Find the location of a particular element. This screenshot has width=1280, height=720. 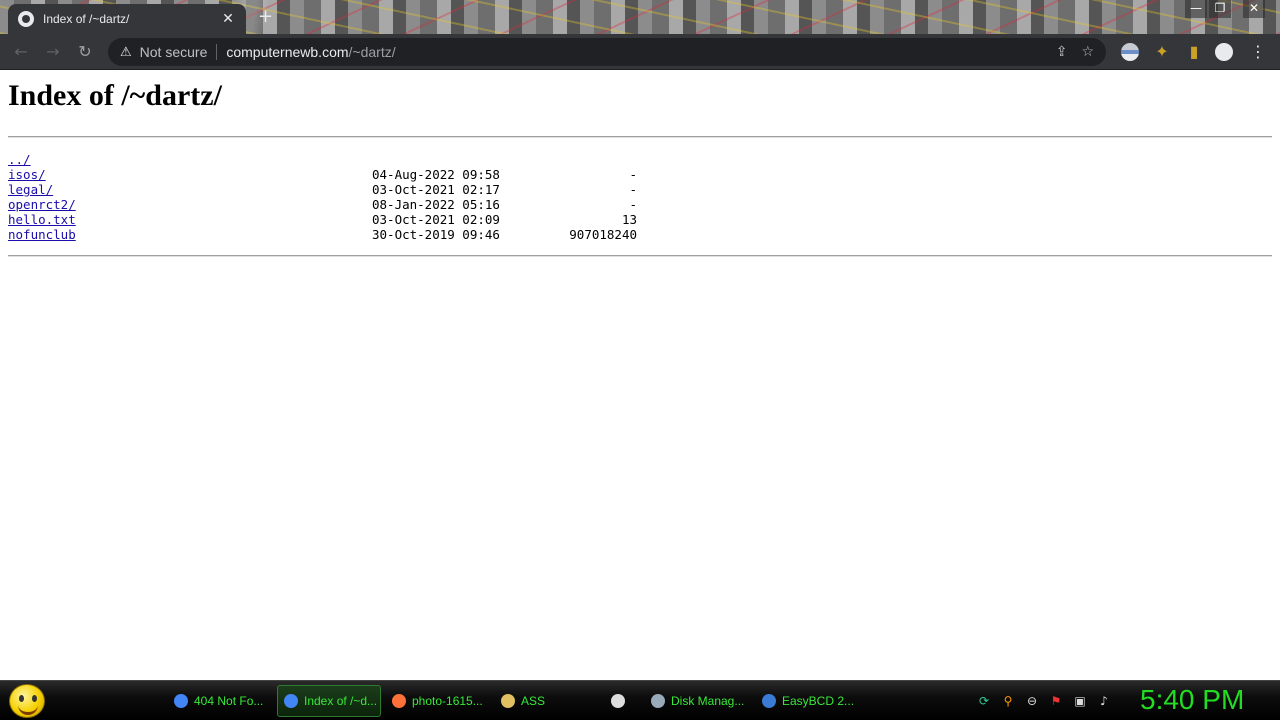

taskbar-button-label: ASS is located at coordinates (533, 701).